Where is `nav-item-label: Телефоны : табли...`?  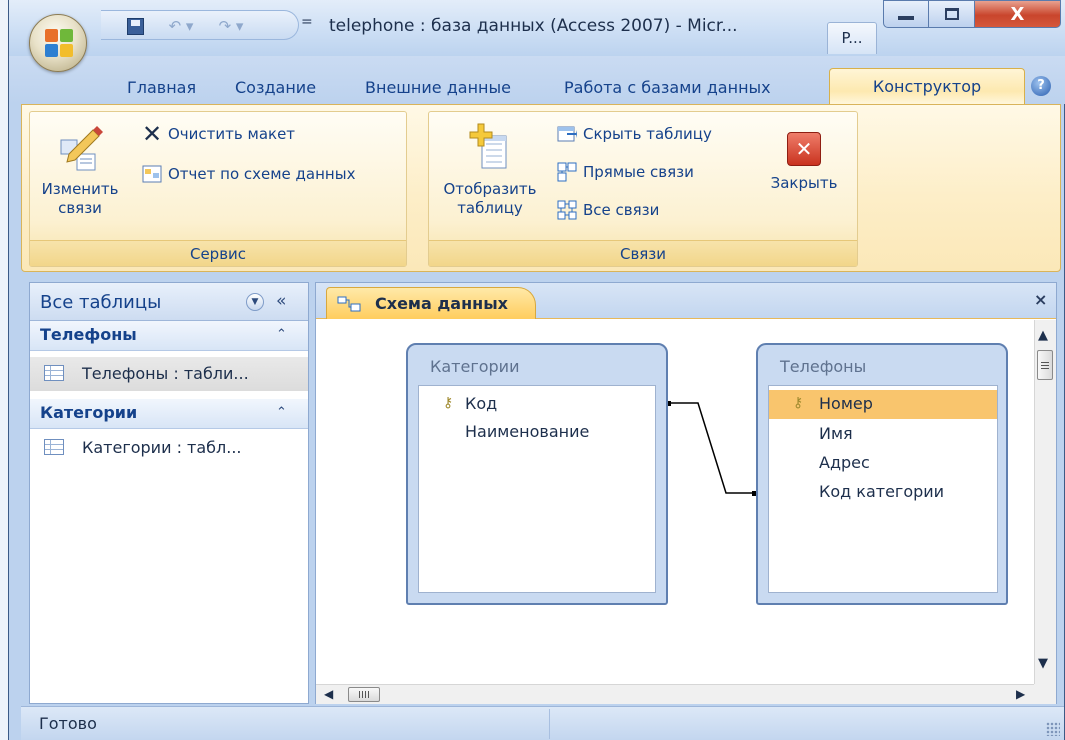 nav-item-label: Телефоны : табли... is located at coordinates (165, 373).